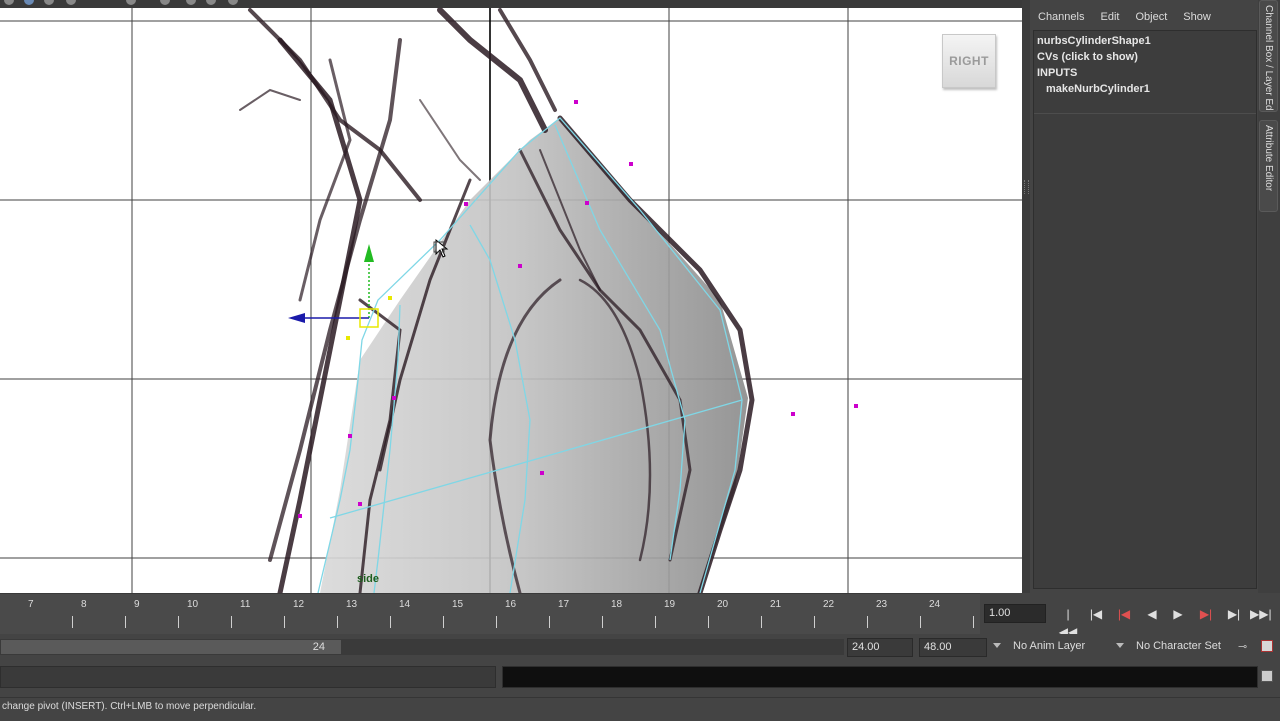  Describe the element at coordinates (1068, 622) in the screenshot. I see `go-to-start-button: |◀◀` at that location.